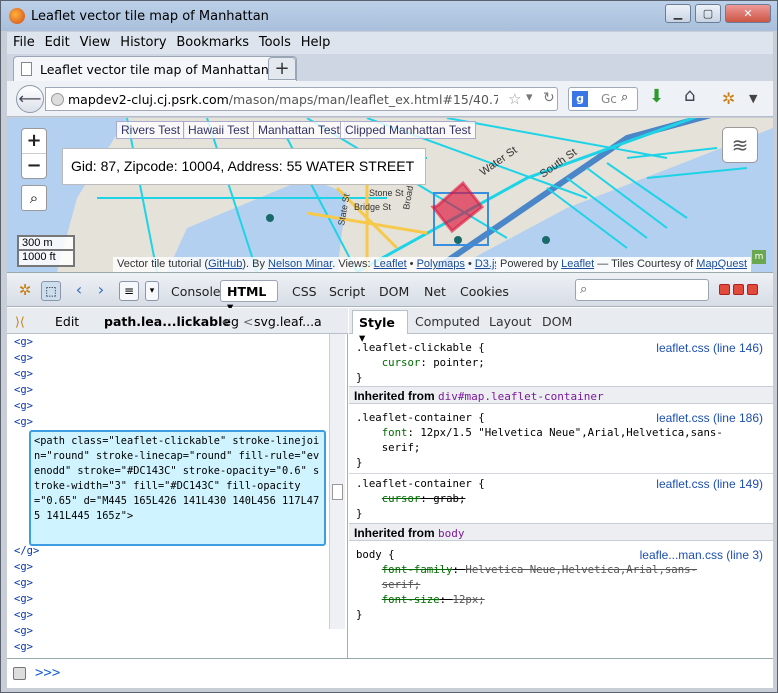 The width and height of the screenshot is (778, 693). I want to click on download-icon: ⬇, so click(656, 96).